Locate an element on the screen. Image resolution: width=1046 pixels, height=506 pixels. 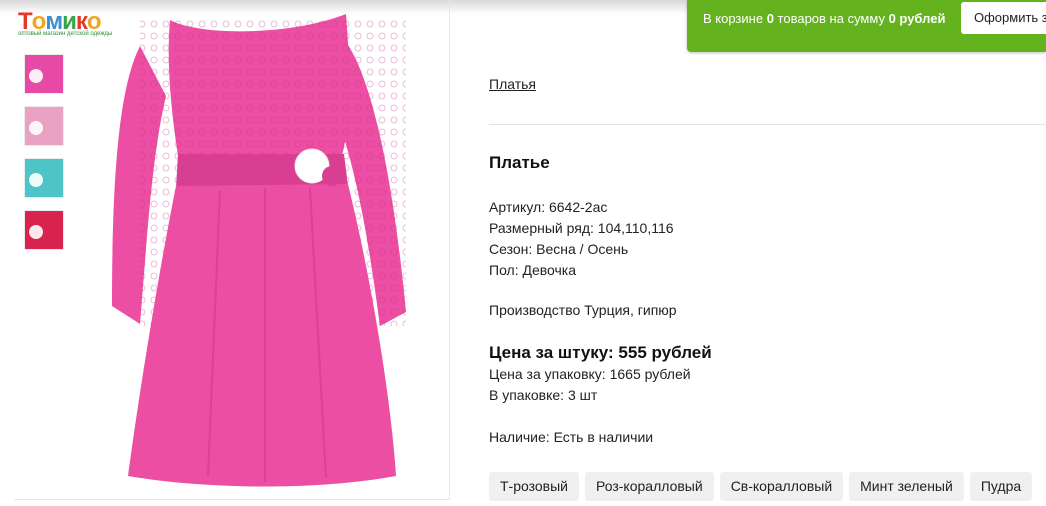
cart-text-prefix: В корзине is located at coordinates (733, 18).